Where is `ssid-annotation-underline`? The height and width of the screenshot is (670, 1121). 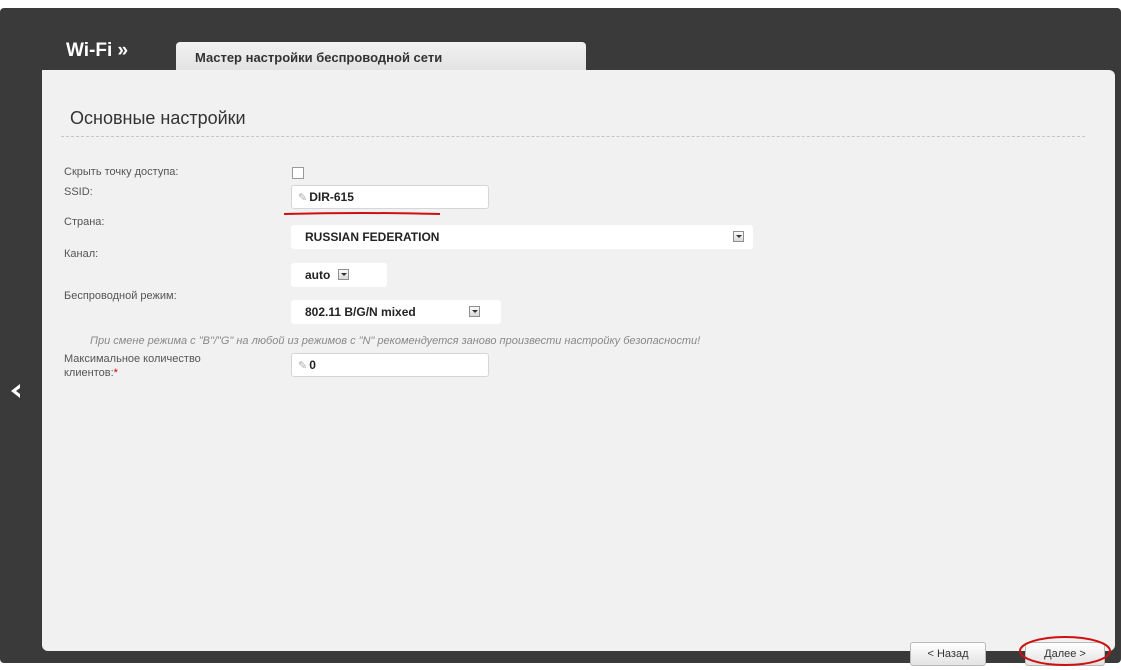
ssid-annotation-underline is located at coordinates (362, 213).